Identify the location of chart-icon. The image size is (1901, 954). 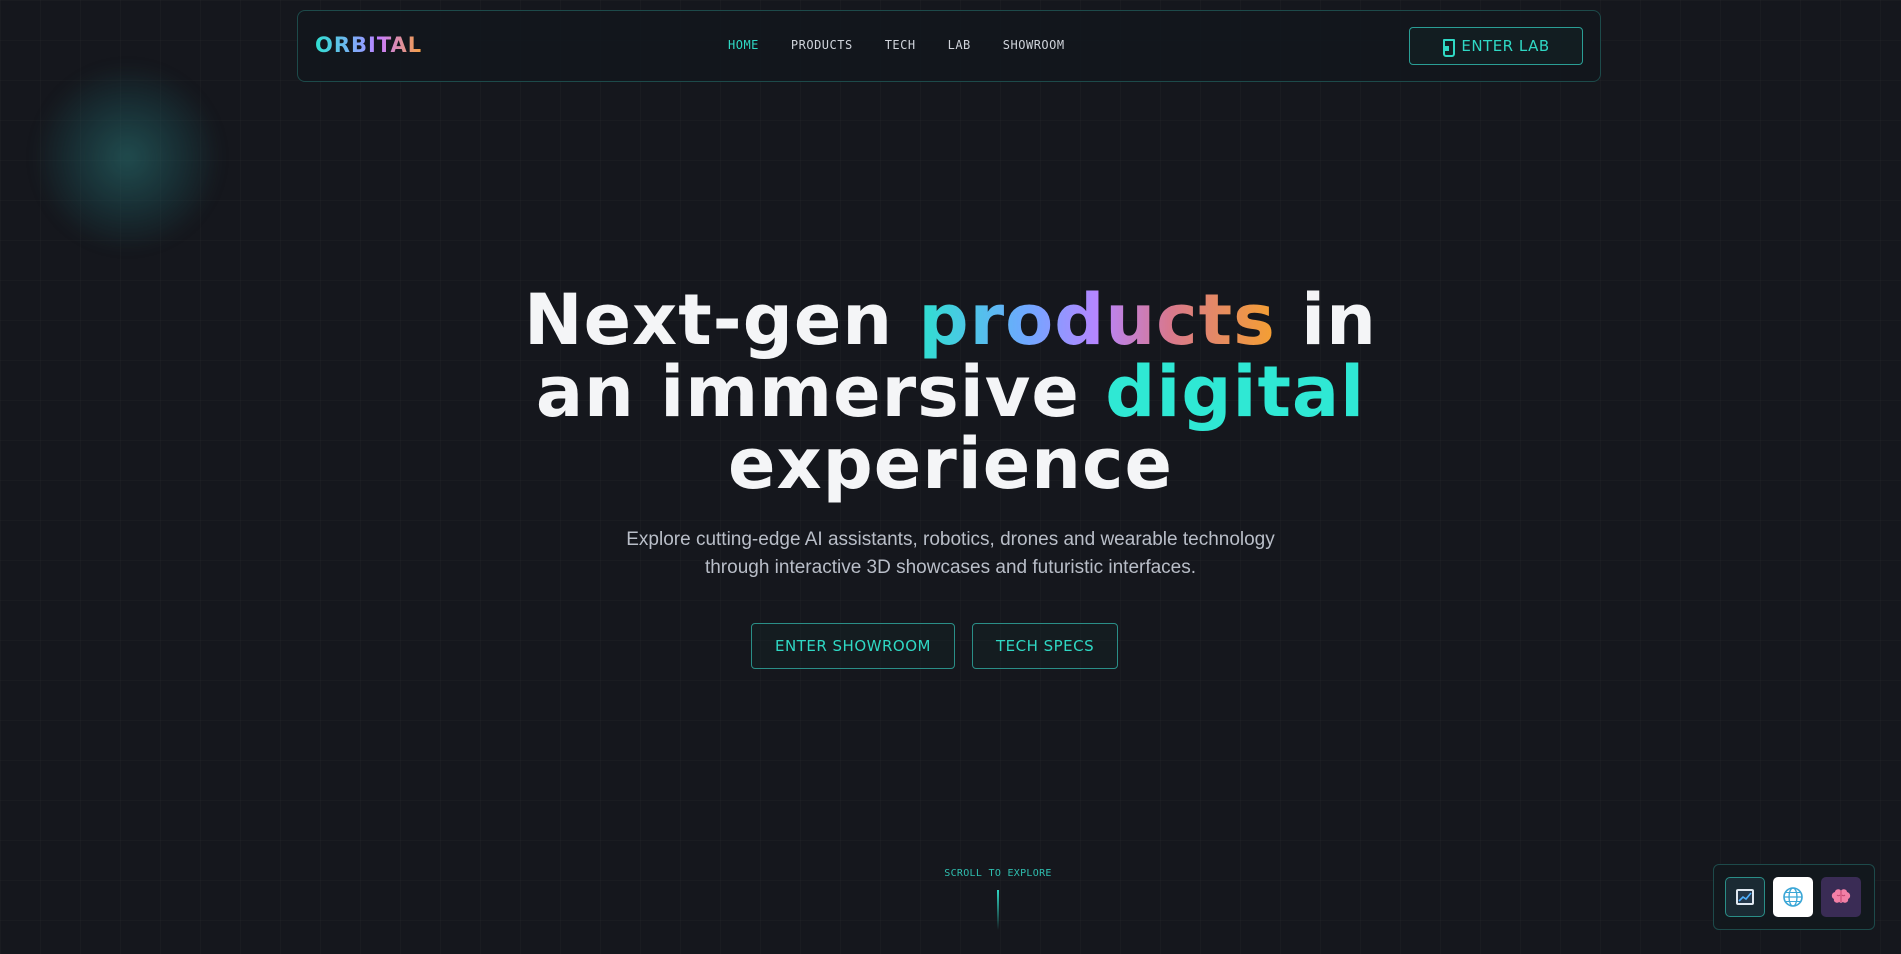
(1745, 897).